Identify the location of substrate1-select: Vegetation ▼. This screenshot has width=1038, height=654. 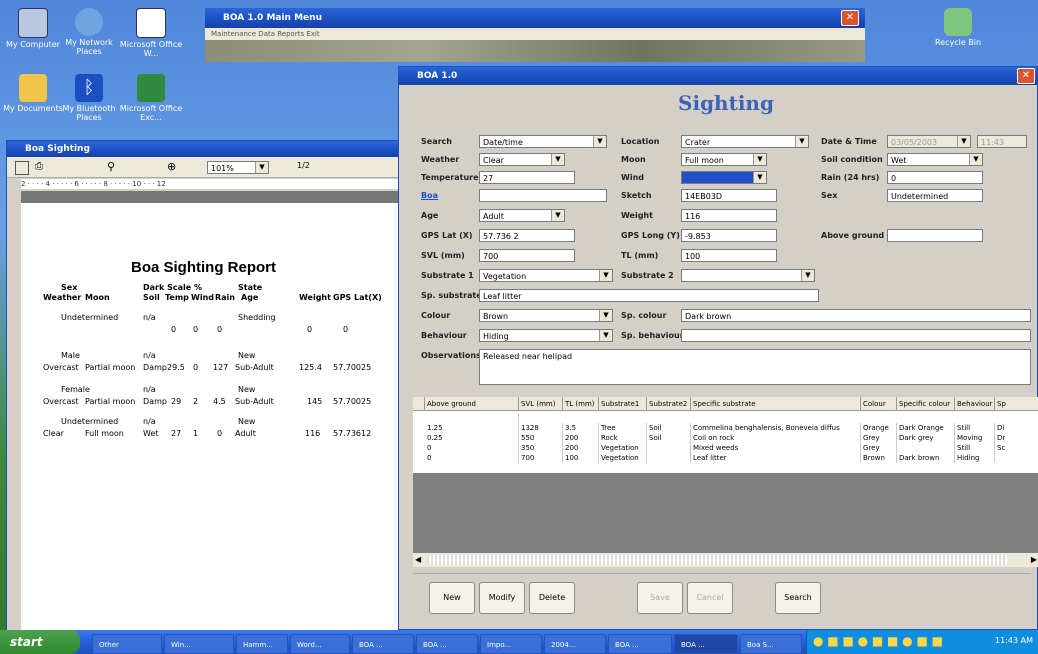
(546, 275).